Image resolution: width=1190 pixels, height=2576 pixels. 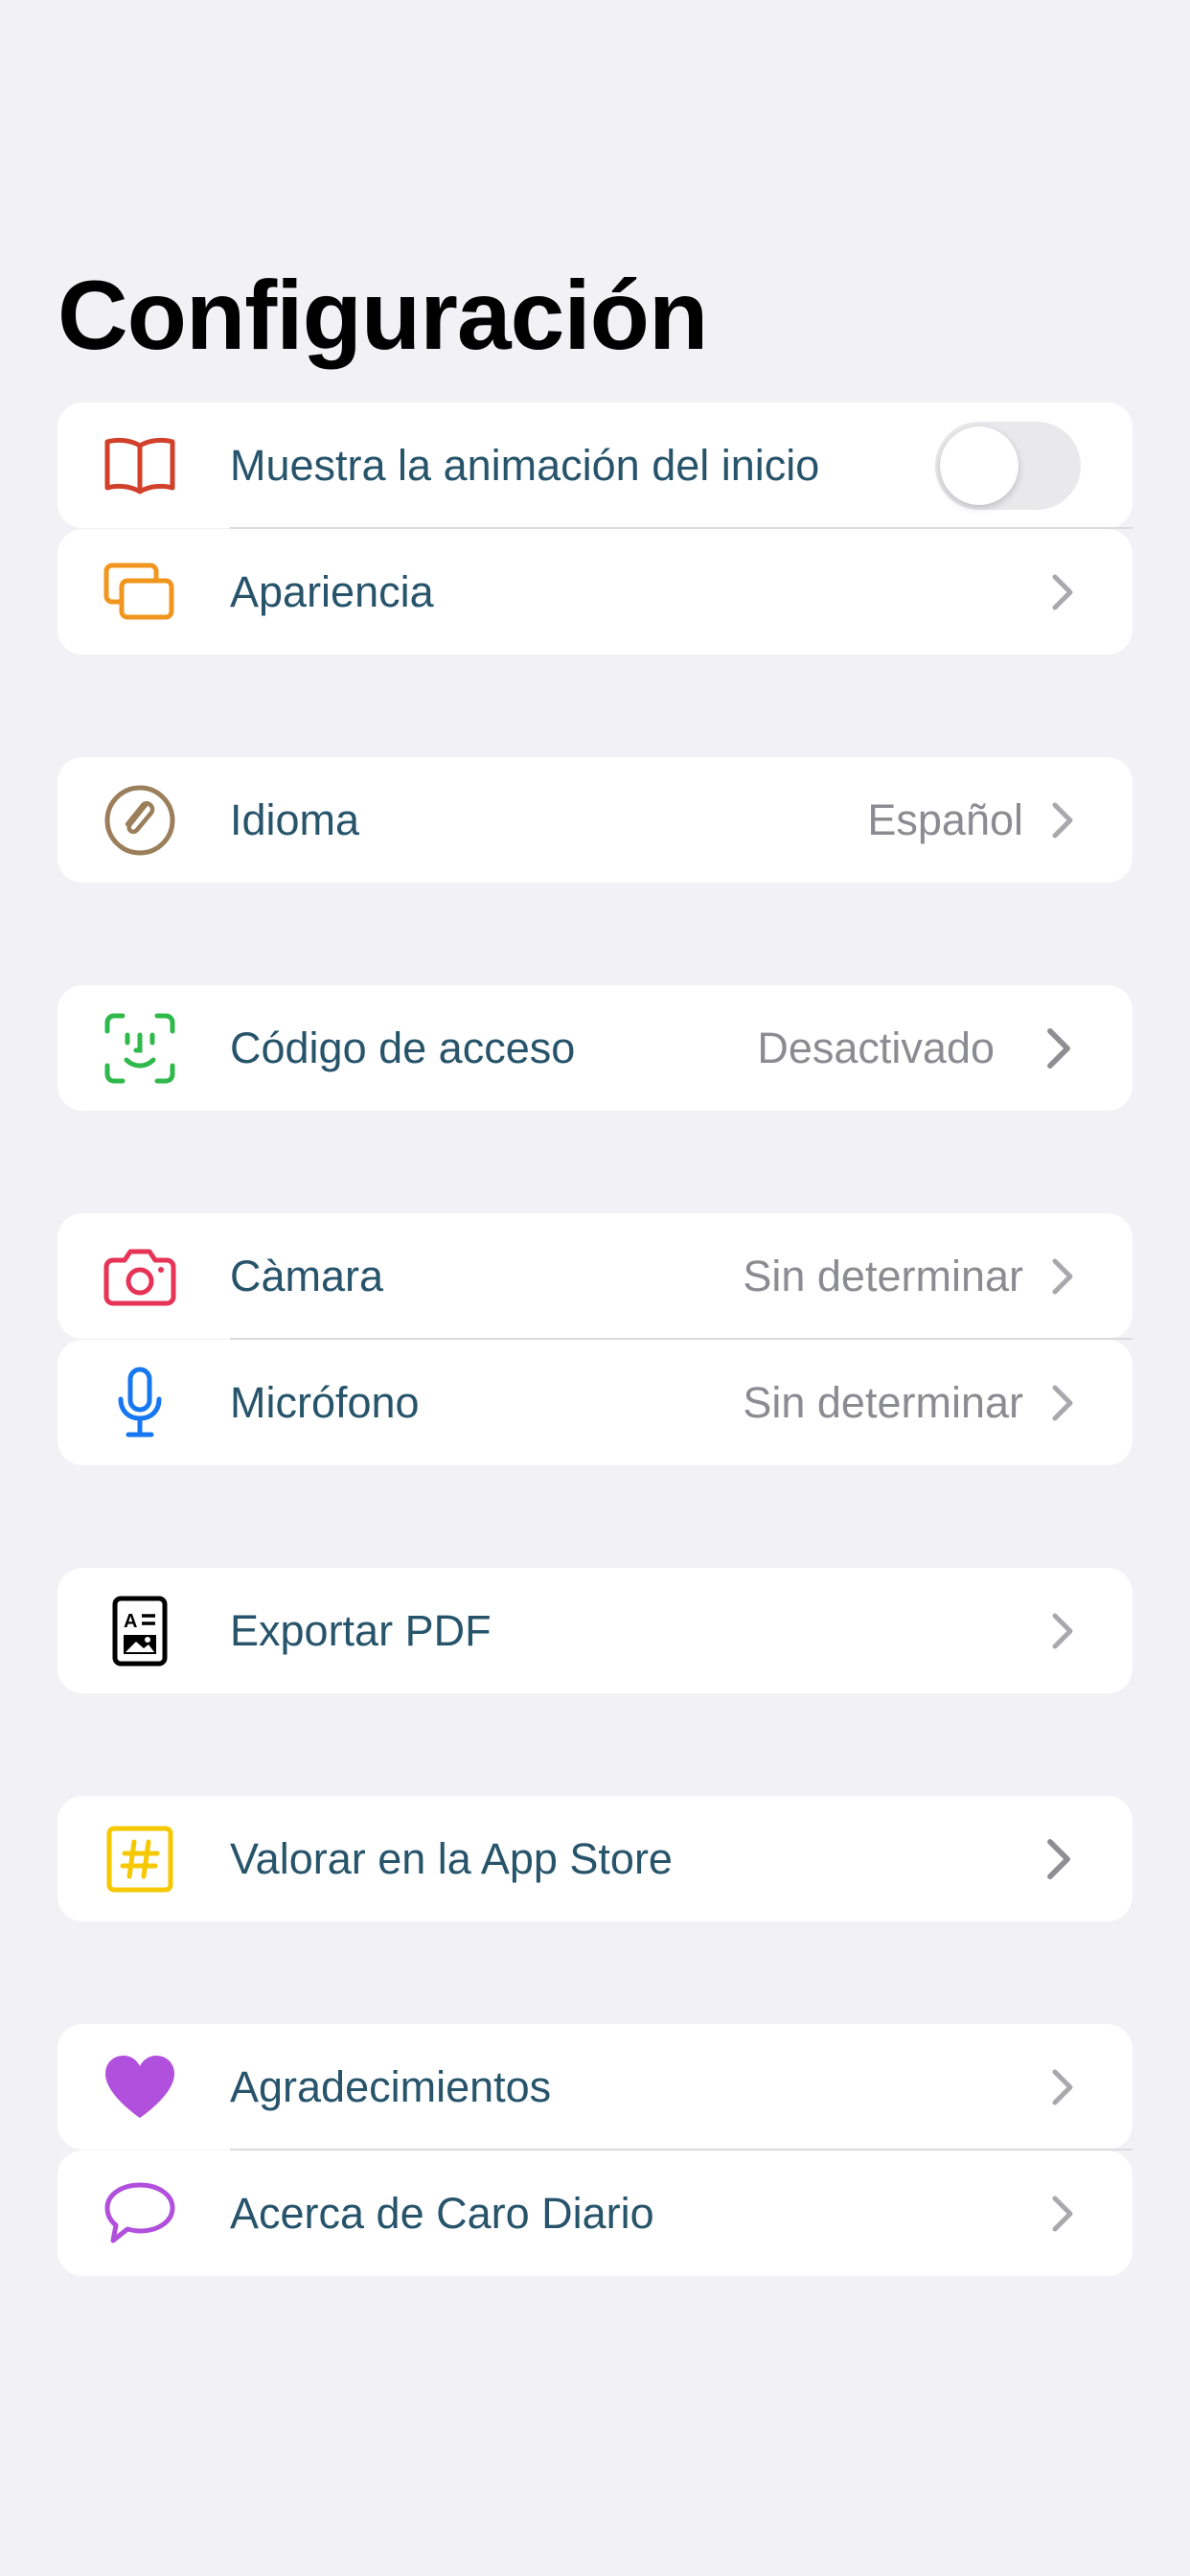 What do you see at coordinates (945, 819) in the screenshot?
I see `language-value: Español` at bounding box center [945, 819].